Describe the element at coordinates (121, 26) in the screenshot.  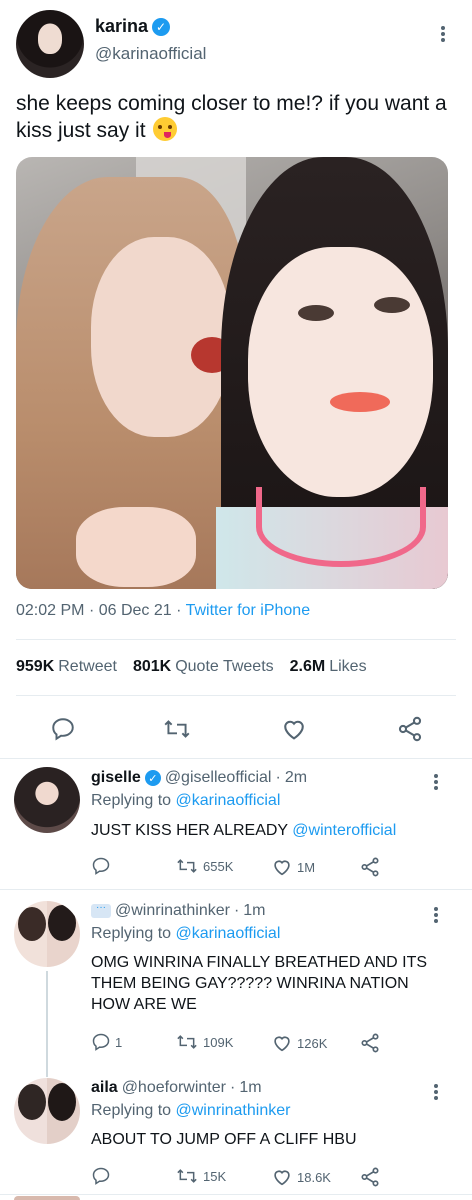
I see `display-name: karina` at that location.